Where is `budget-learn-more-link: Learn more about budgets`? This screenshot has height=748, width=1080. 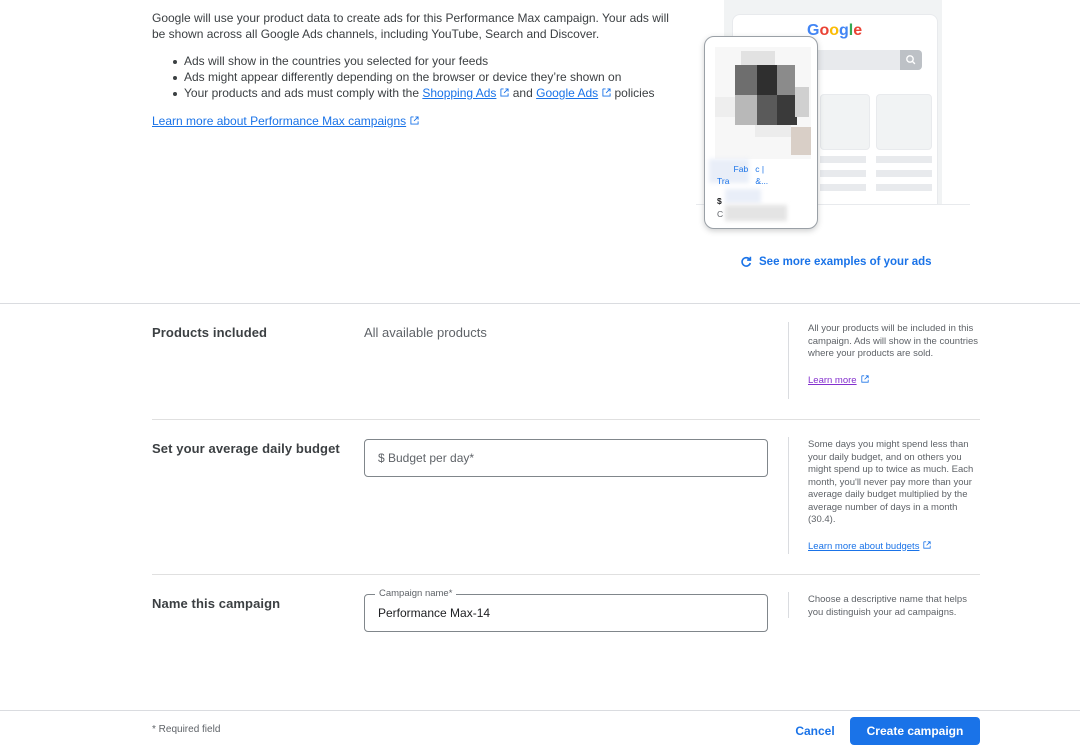 budget-learn-more-link: Learn more about budgets is located at coordinates (870, 547).